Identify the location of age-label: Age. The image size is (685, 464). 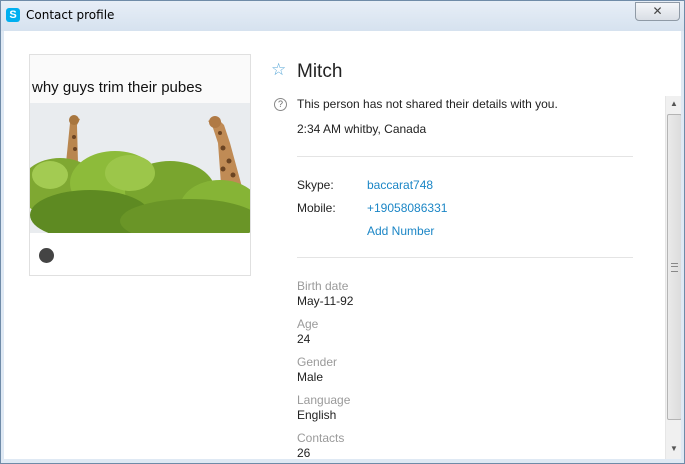
(308, 324).